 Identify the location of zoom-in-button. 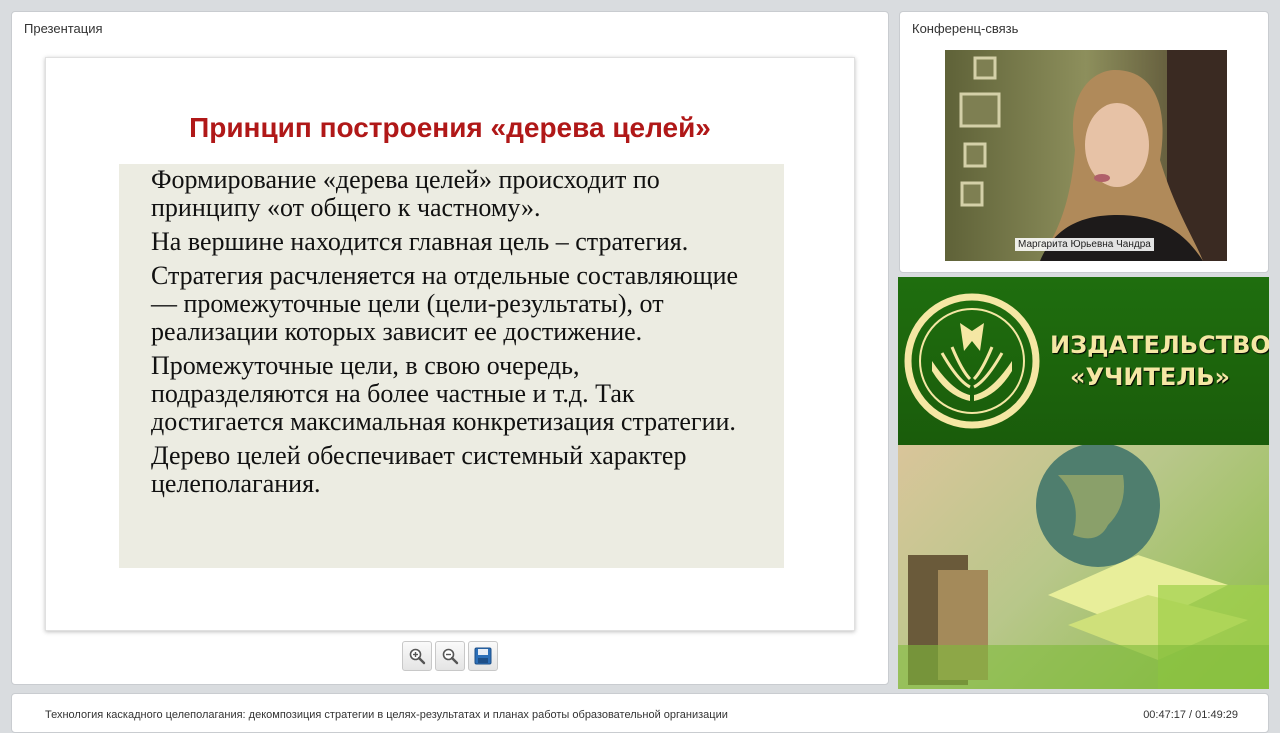
(417, 656).